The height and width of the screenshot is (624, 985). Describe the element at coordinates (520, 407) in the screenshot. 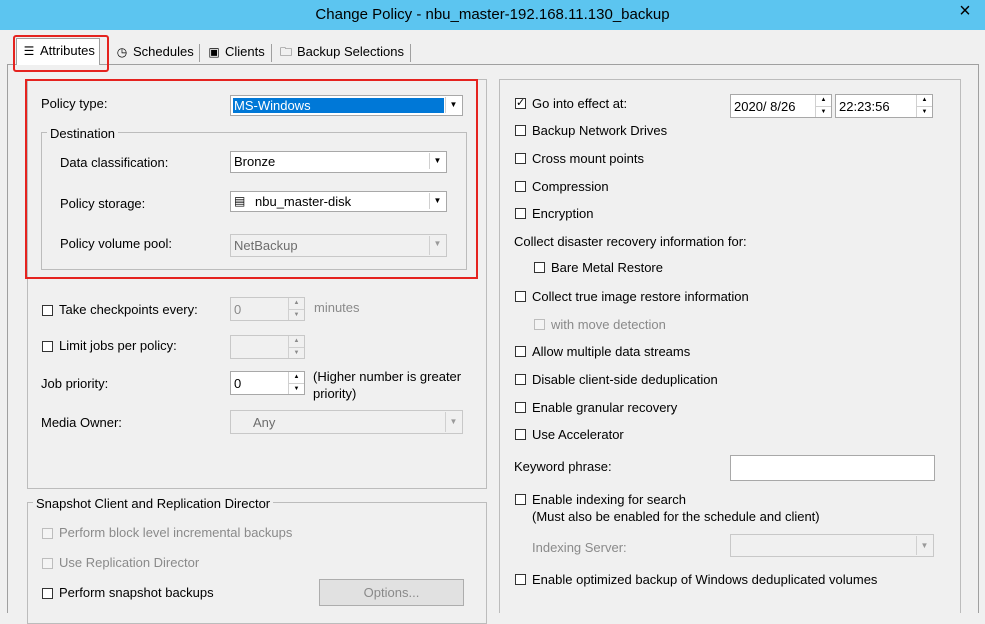

I see `enable-granular-checkbox` at that location.